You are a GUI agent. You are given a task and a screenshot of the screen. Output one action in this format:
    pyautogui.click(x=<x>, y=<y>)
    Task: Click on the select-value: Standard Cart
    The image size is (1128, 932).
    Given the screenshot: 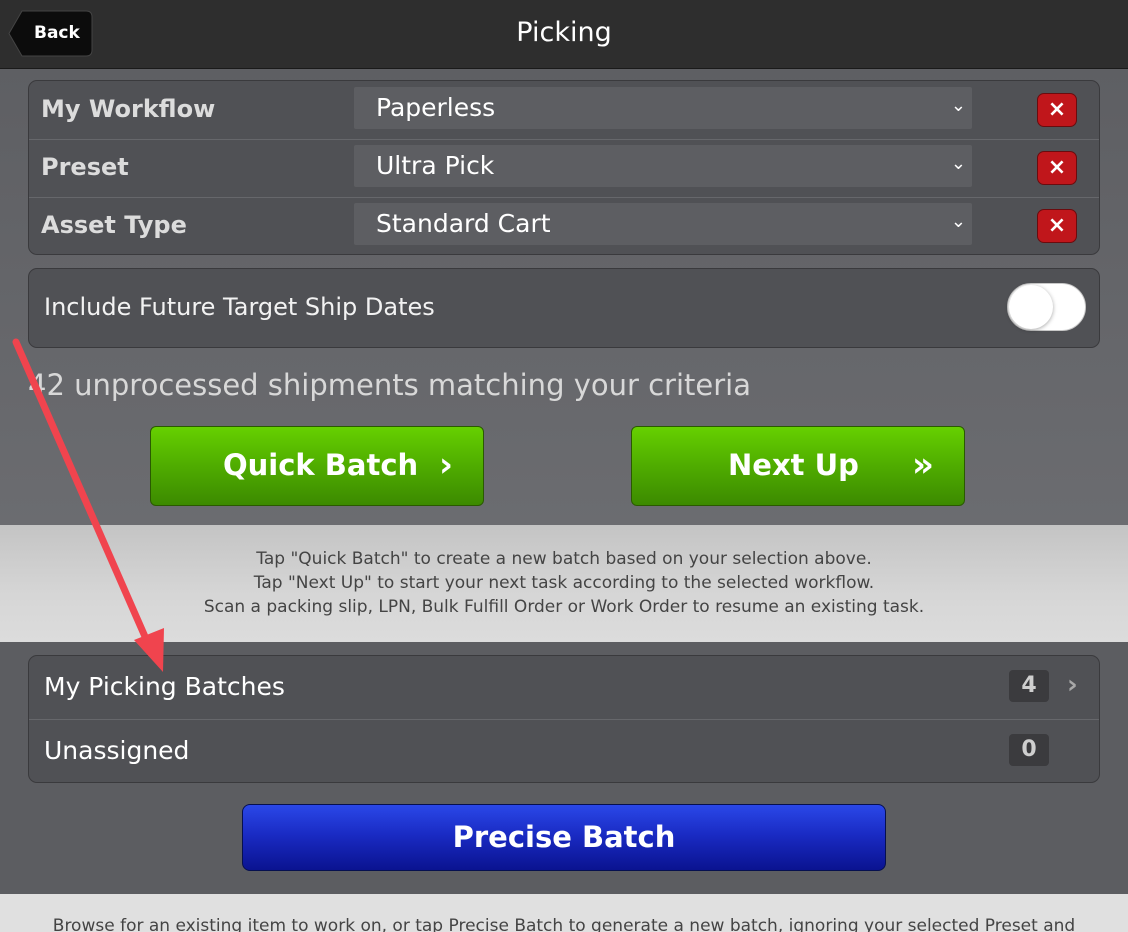 What is the action you would take?
    pyautogui.click(x=463, y=223)
    